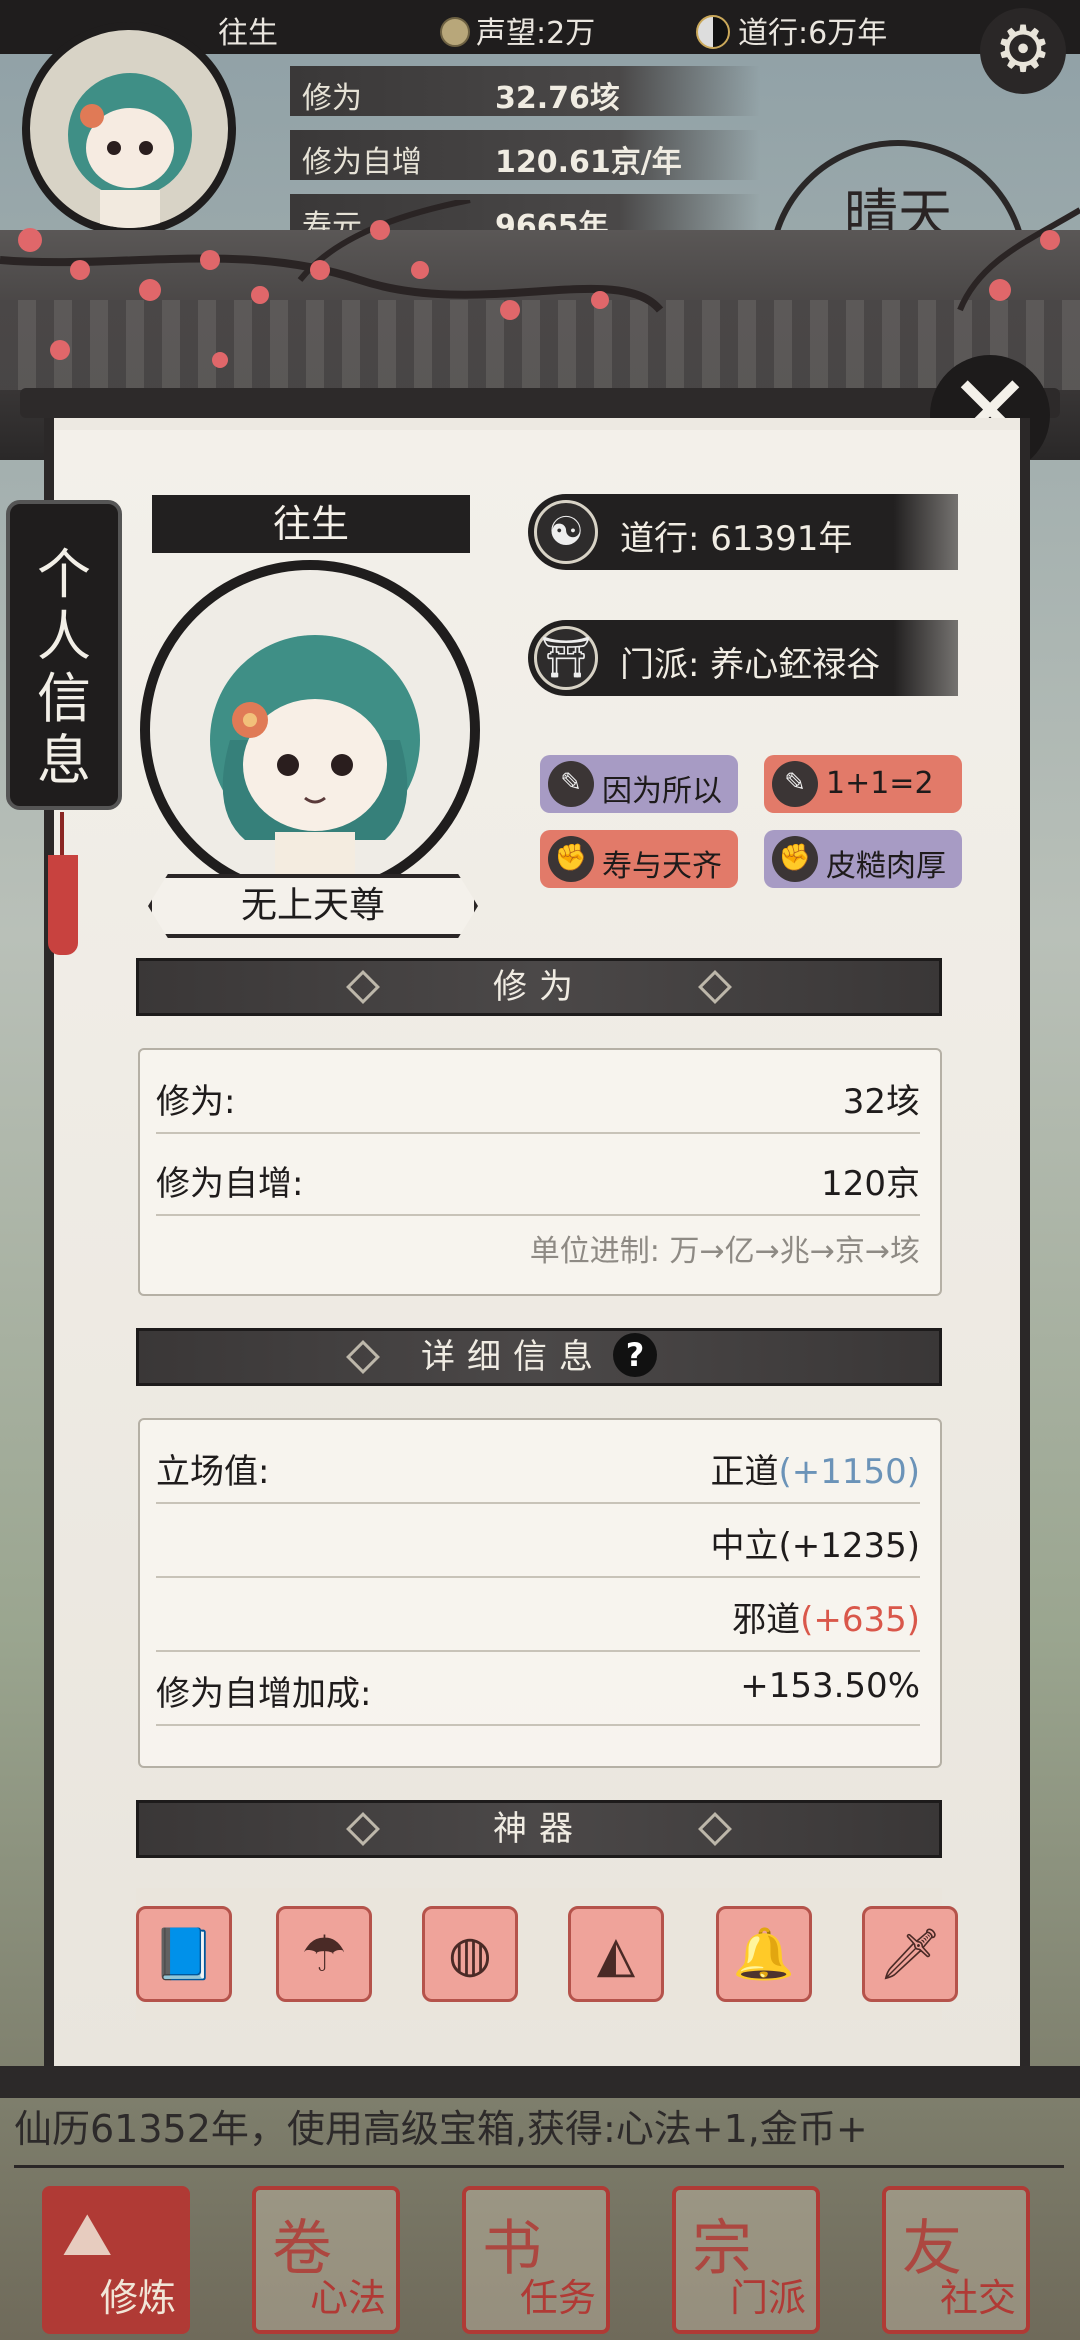  Describe the element at coordinates (764, 1954) in the screenshot. I see `bell-icon: 🔔` at that location.